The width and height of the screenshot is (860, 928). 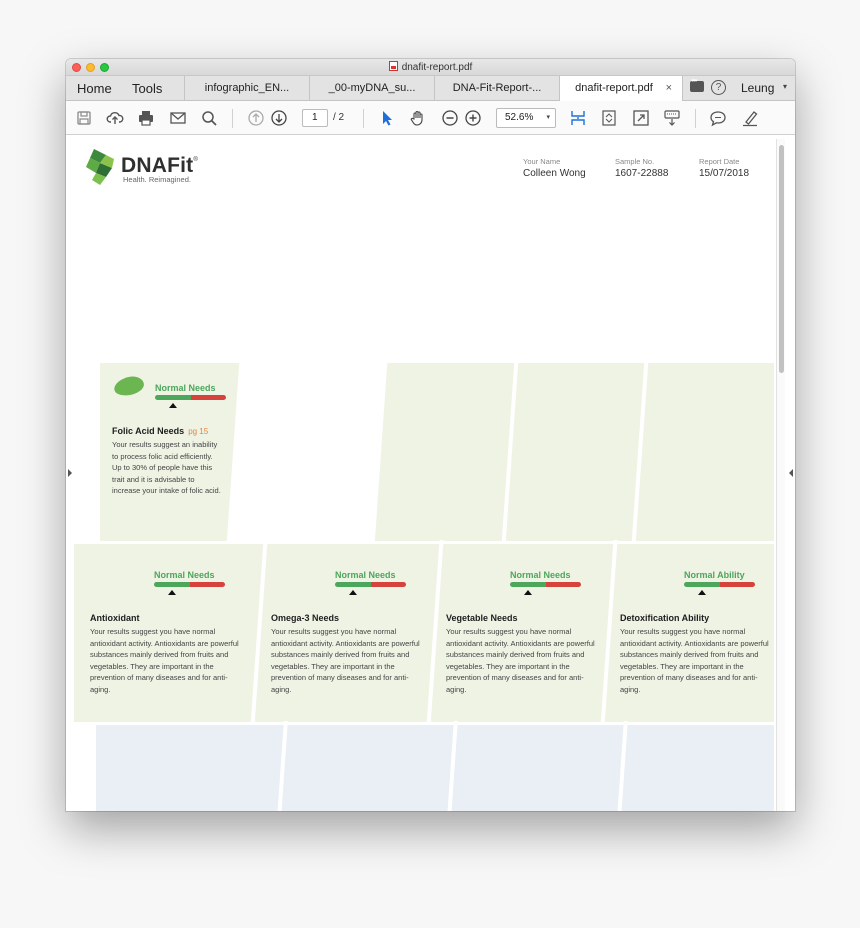 What do you see at coordinates (785, 86) in the screenshot?
I see `user-menu-caret-icon: ▾` at bounding box center [785, 86].